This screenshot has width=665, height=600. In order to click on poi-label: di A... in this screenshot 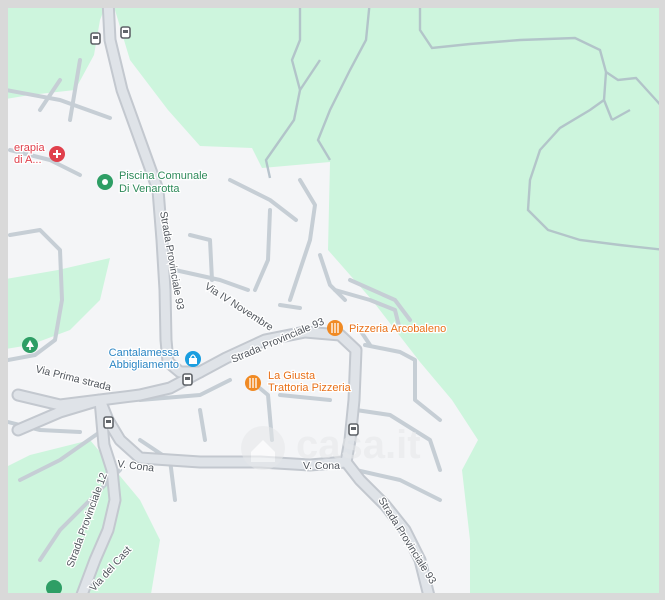, I will do `click(28, 160)`.